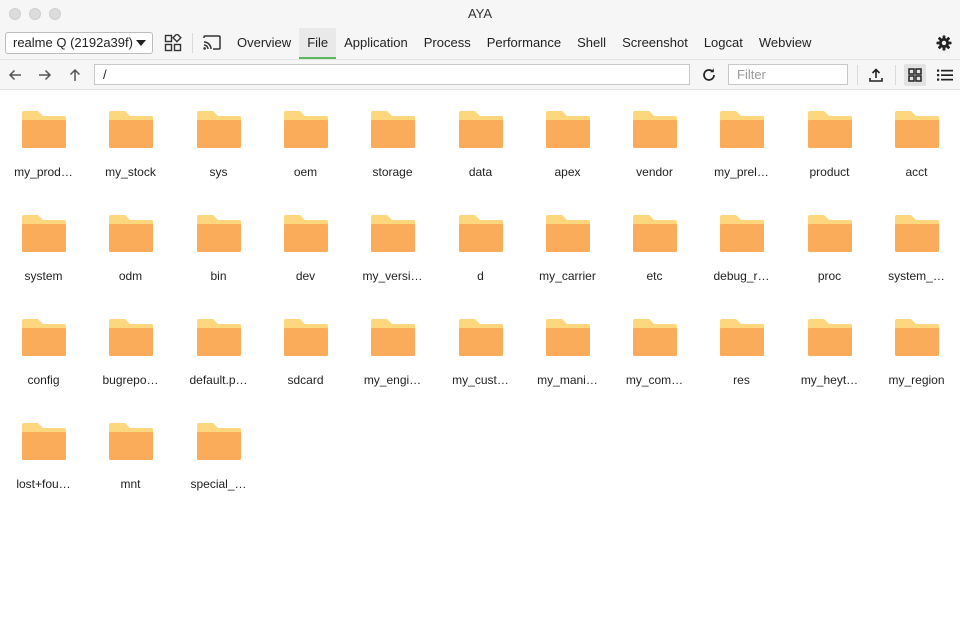 This screenshot has height=640, width=960. I want to click on device-select: realme Q (2192a39f), so click(79, 43).